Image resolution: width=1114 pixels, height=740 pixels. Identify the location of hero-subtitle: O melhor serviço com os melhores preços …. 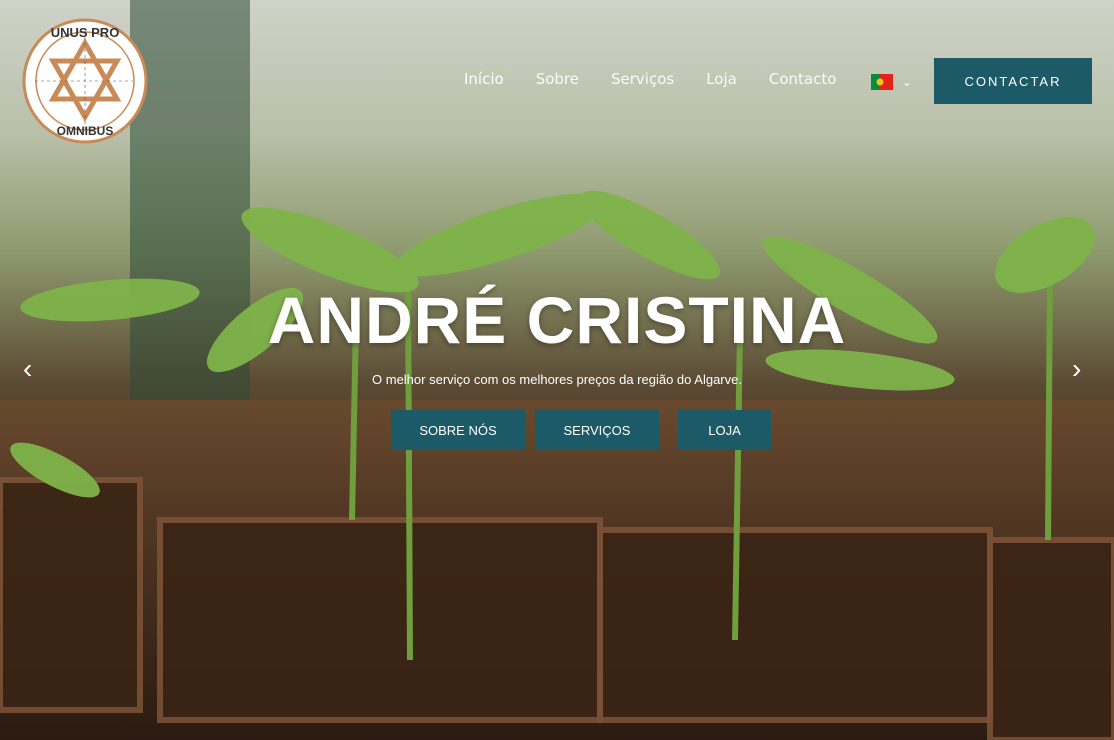
(557, 379).